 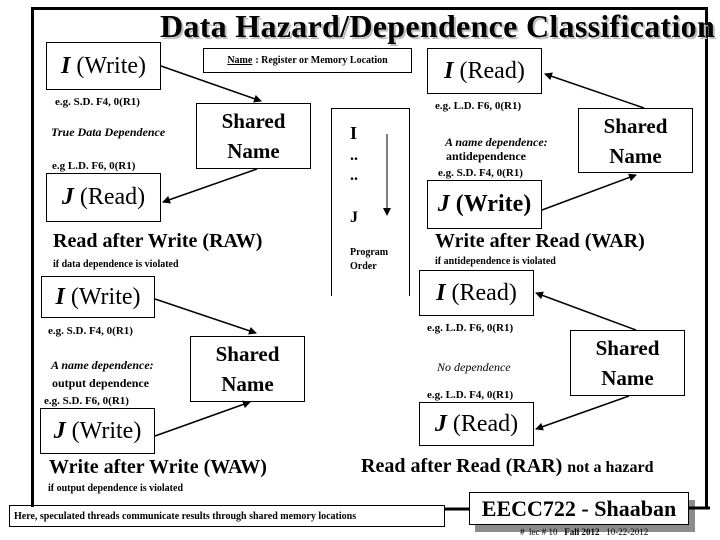 I want to click on waw-j-op: (Write), so click(x=106, y=430).